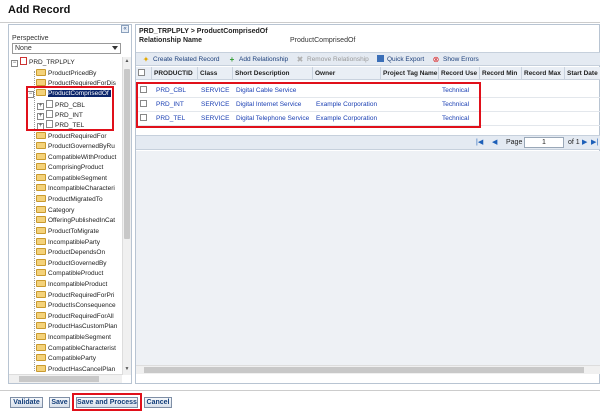 Image resolution: width=600 pixels, height=411 pixels. What do you see at coordinates (544, 142) in the screenshot?
I see `page-number-input: 1` at bounding box center [544, 142].